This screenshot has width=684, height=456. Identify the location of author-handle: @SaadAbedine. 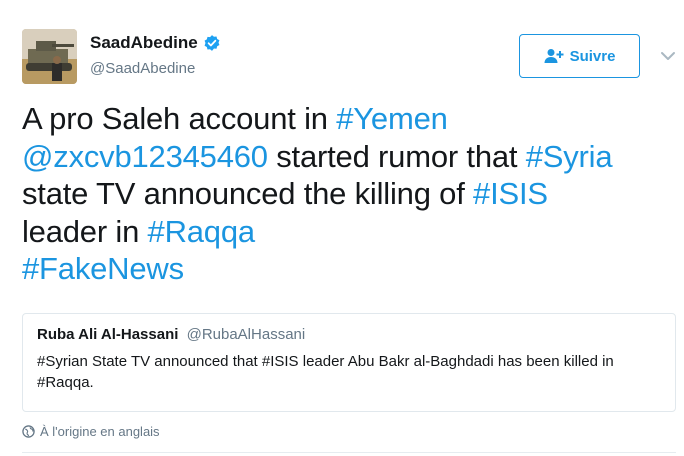
(142, 68).